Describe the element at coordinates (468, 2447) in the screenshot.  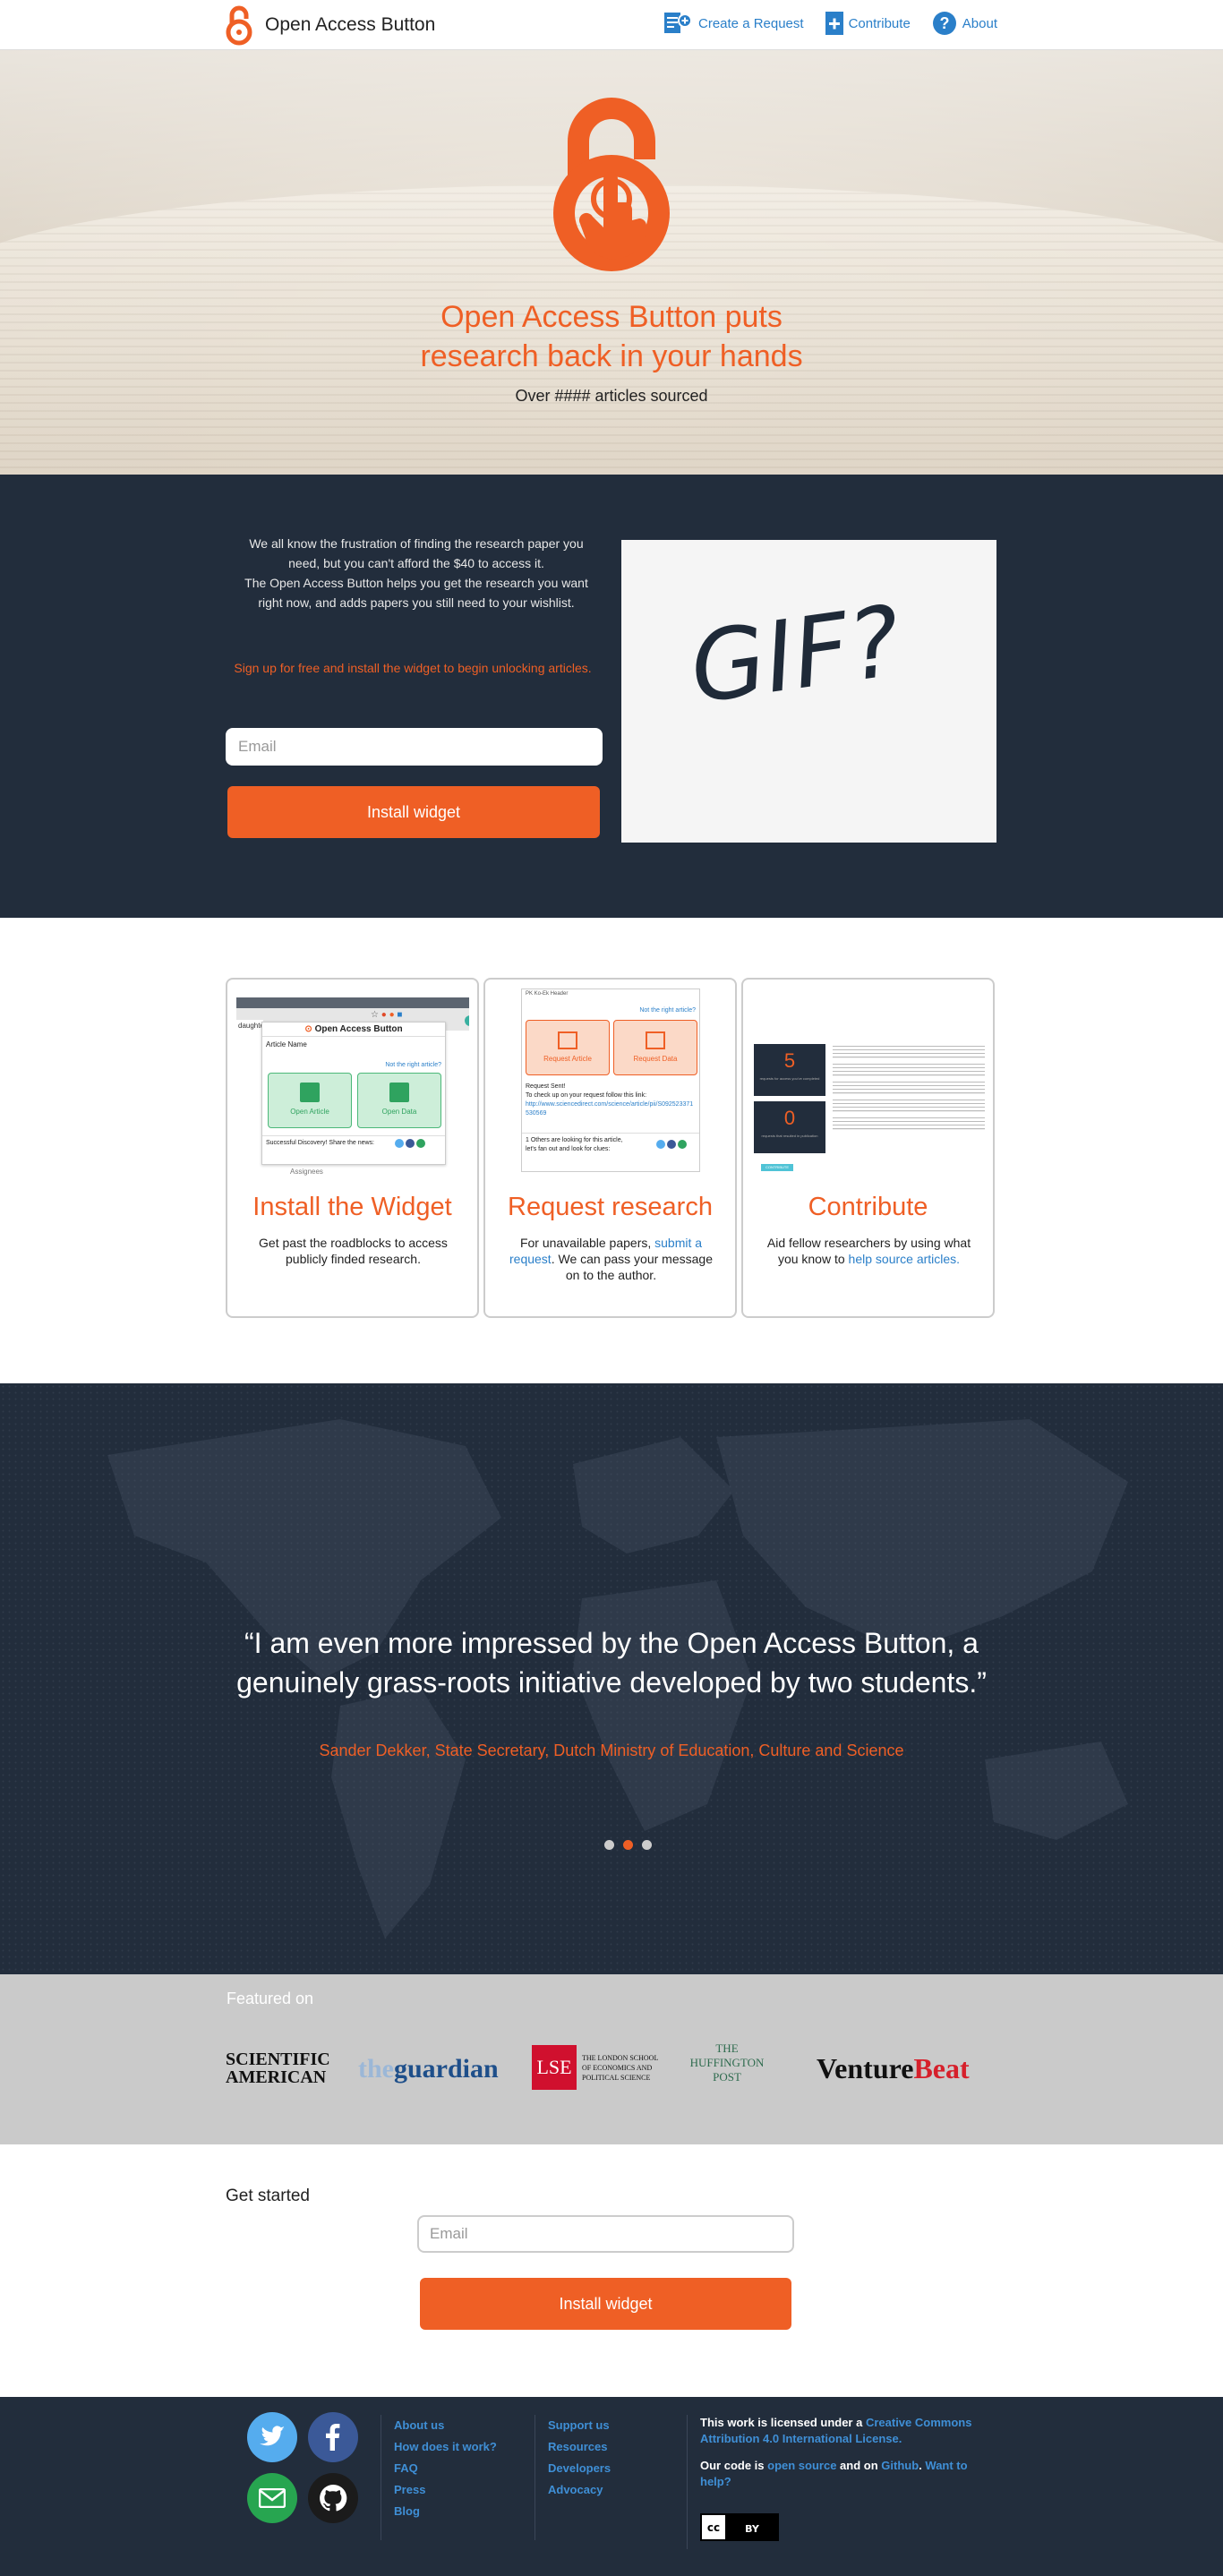
I see `footer-link-how-it-works: How does it work?` at that location.